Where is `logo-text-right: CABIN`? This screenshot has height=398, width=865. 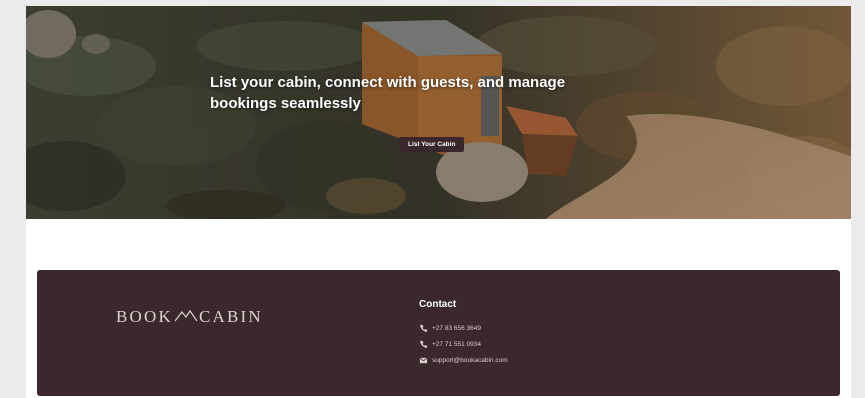 logo-text-right: CABIN is located at coordinates (230, 316).